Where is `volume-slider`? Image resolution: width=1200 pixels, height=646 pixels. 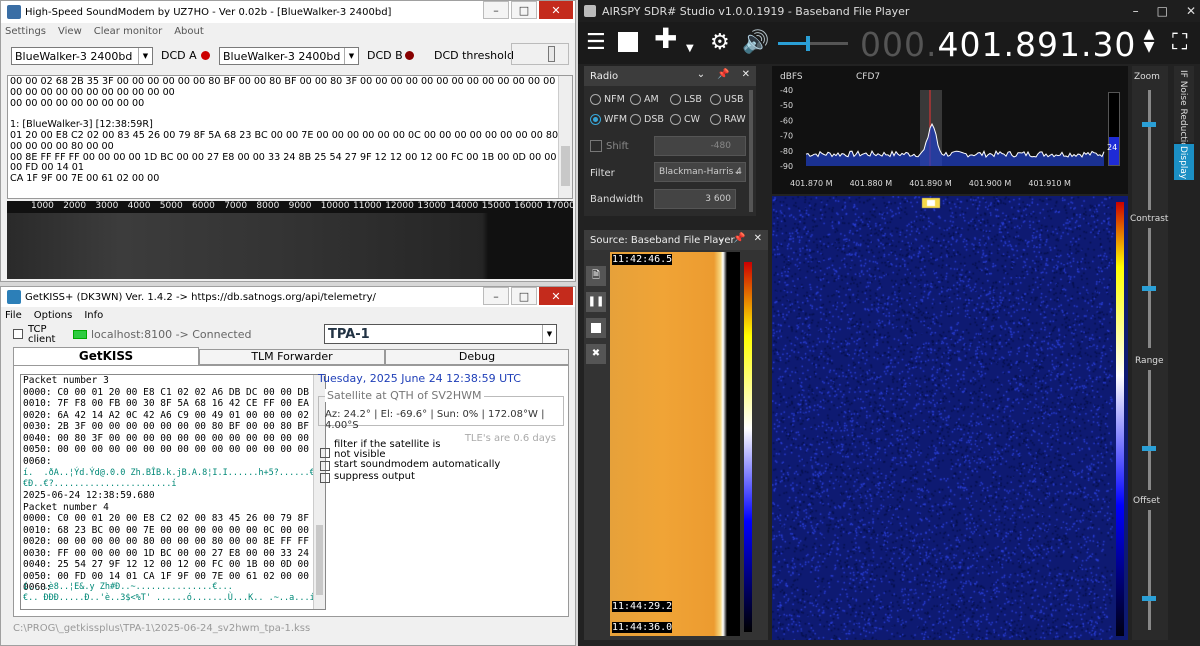
volume-slider is located at coordinates (813, 43).